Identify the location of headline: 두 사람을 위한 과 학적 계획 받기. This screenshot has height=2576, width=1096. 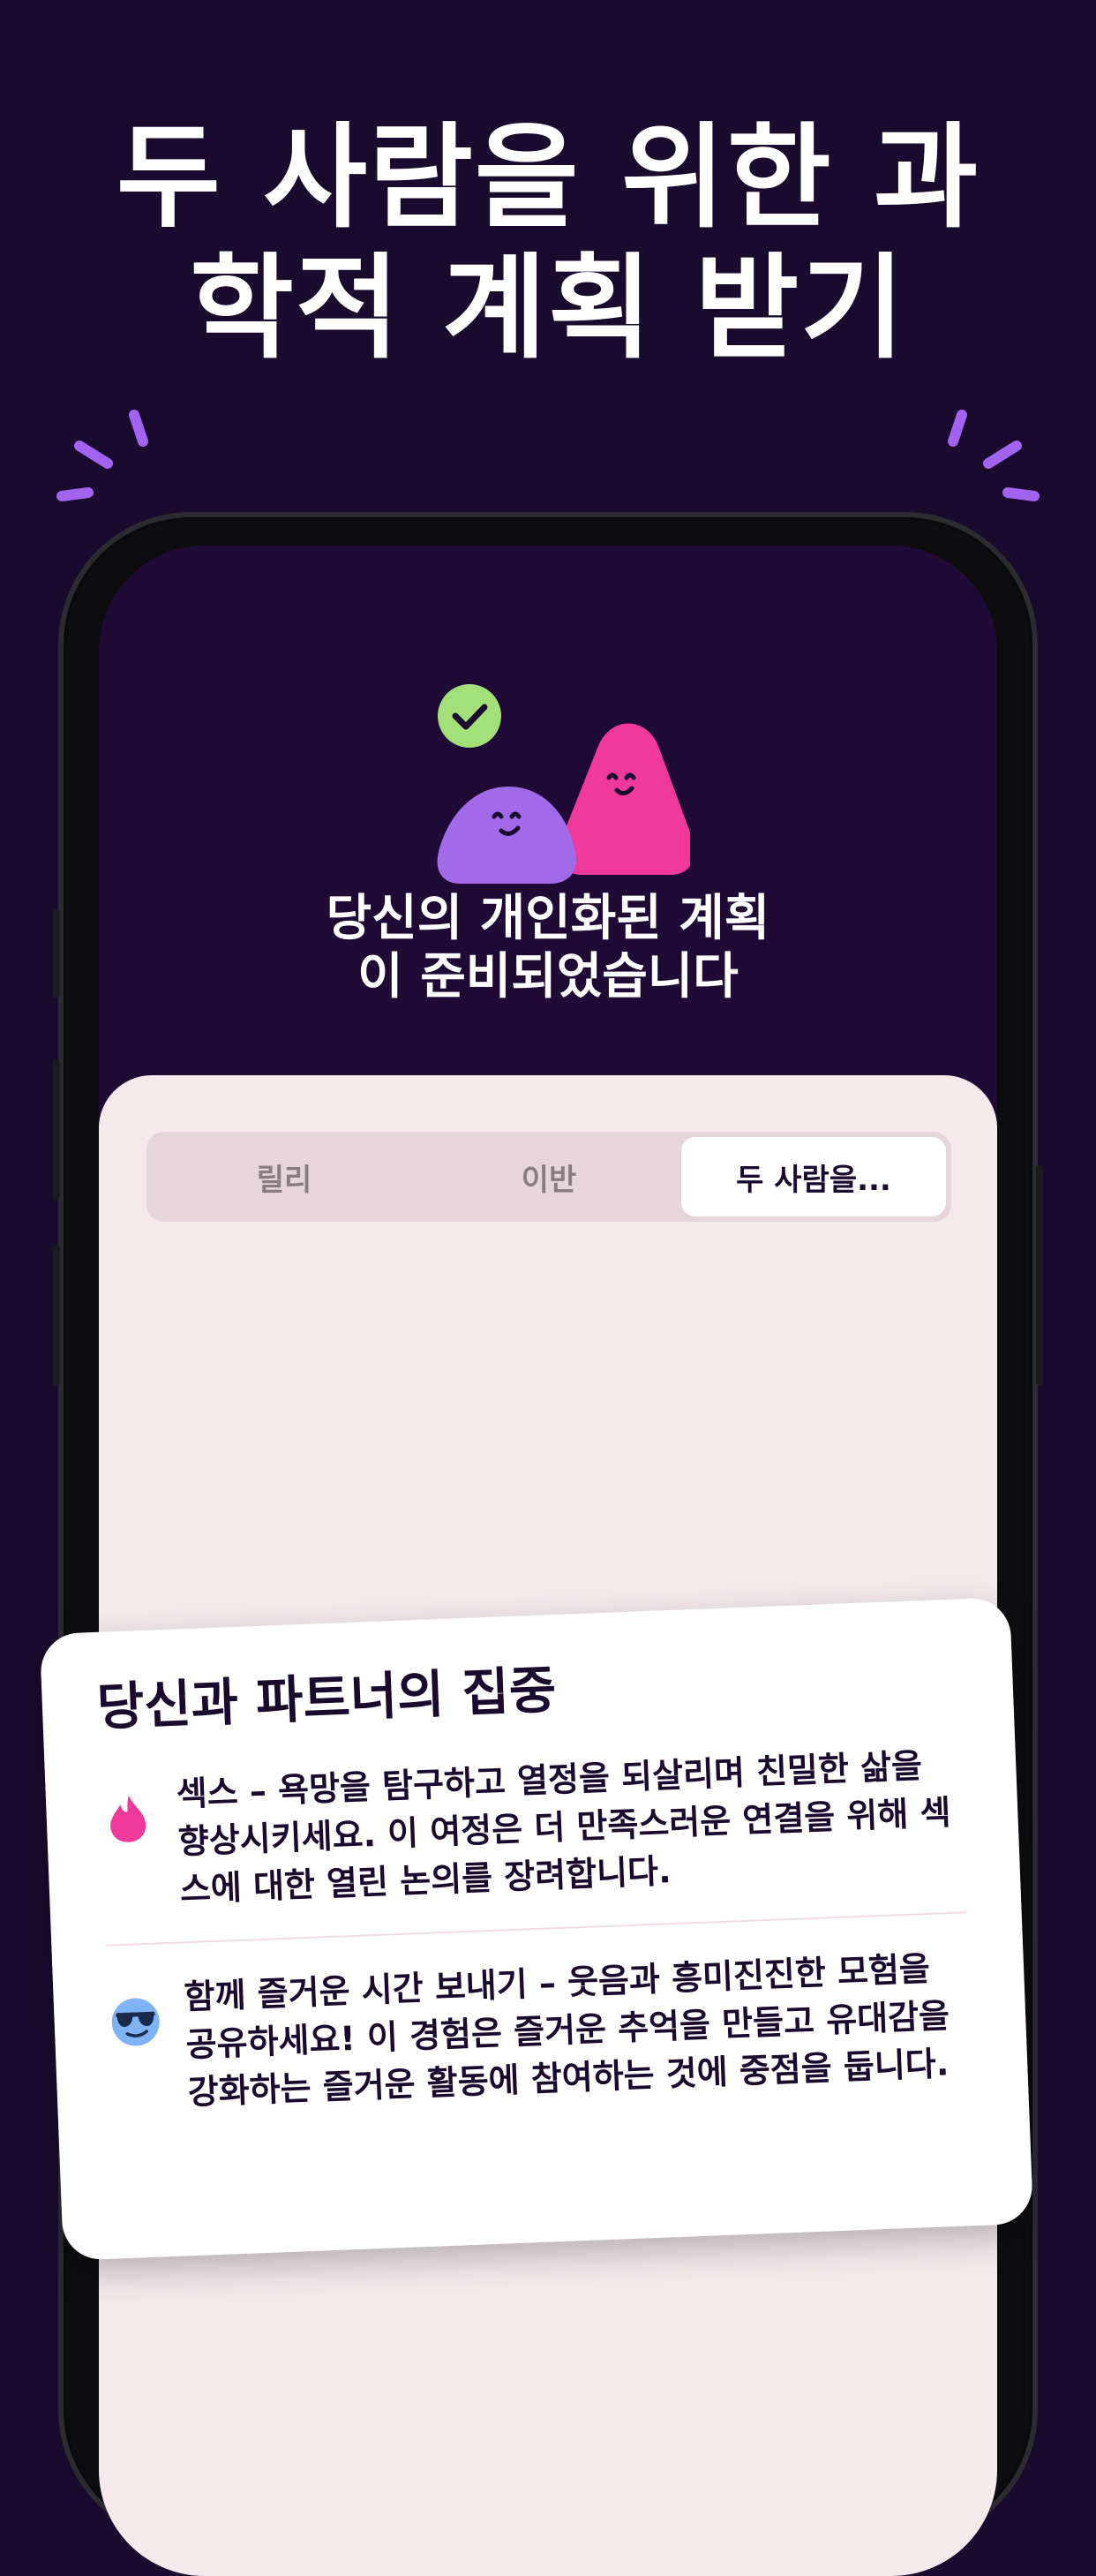
(548, 244).